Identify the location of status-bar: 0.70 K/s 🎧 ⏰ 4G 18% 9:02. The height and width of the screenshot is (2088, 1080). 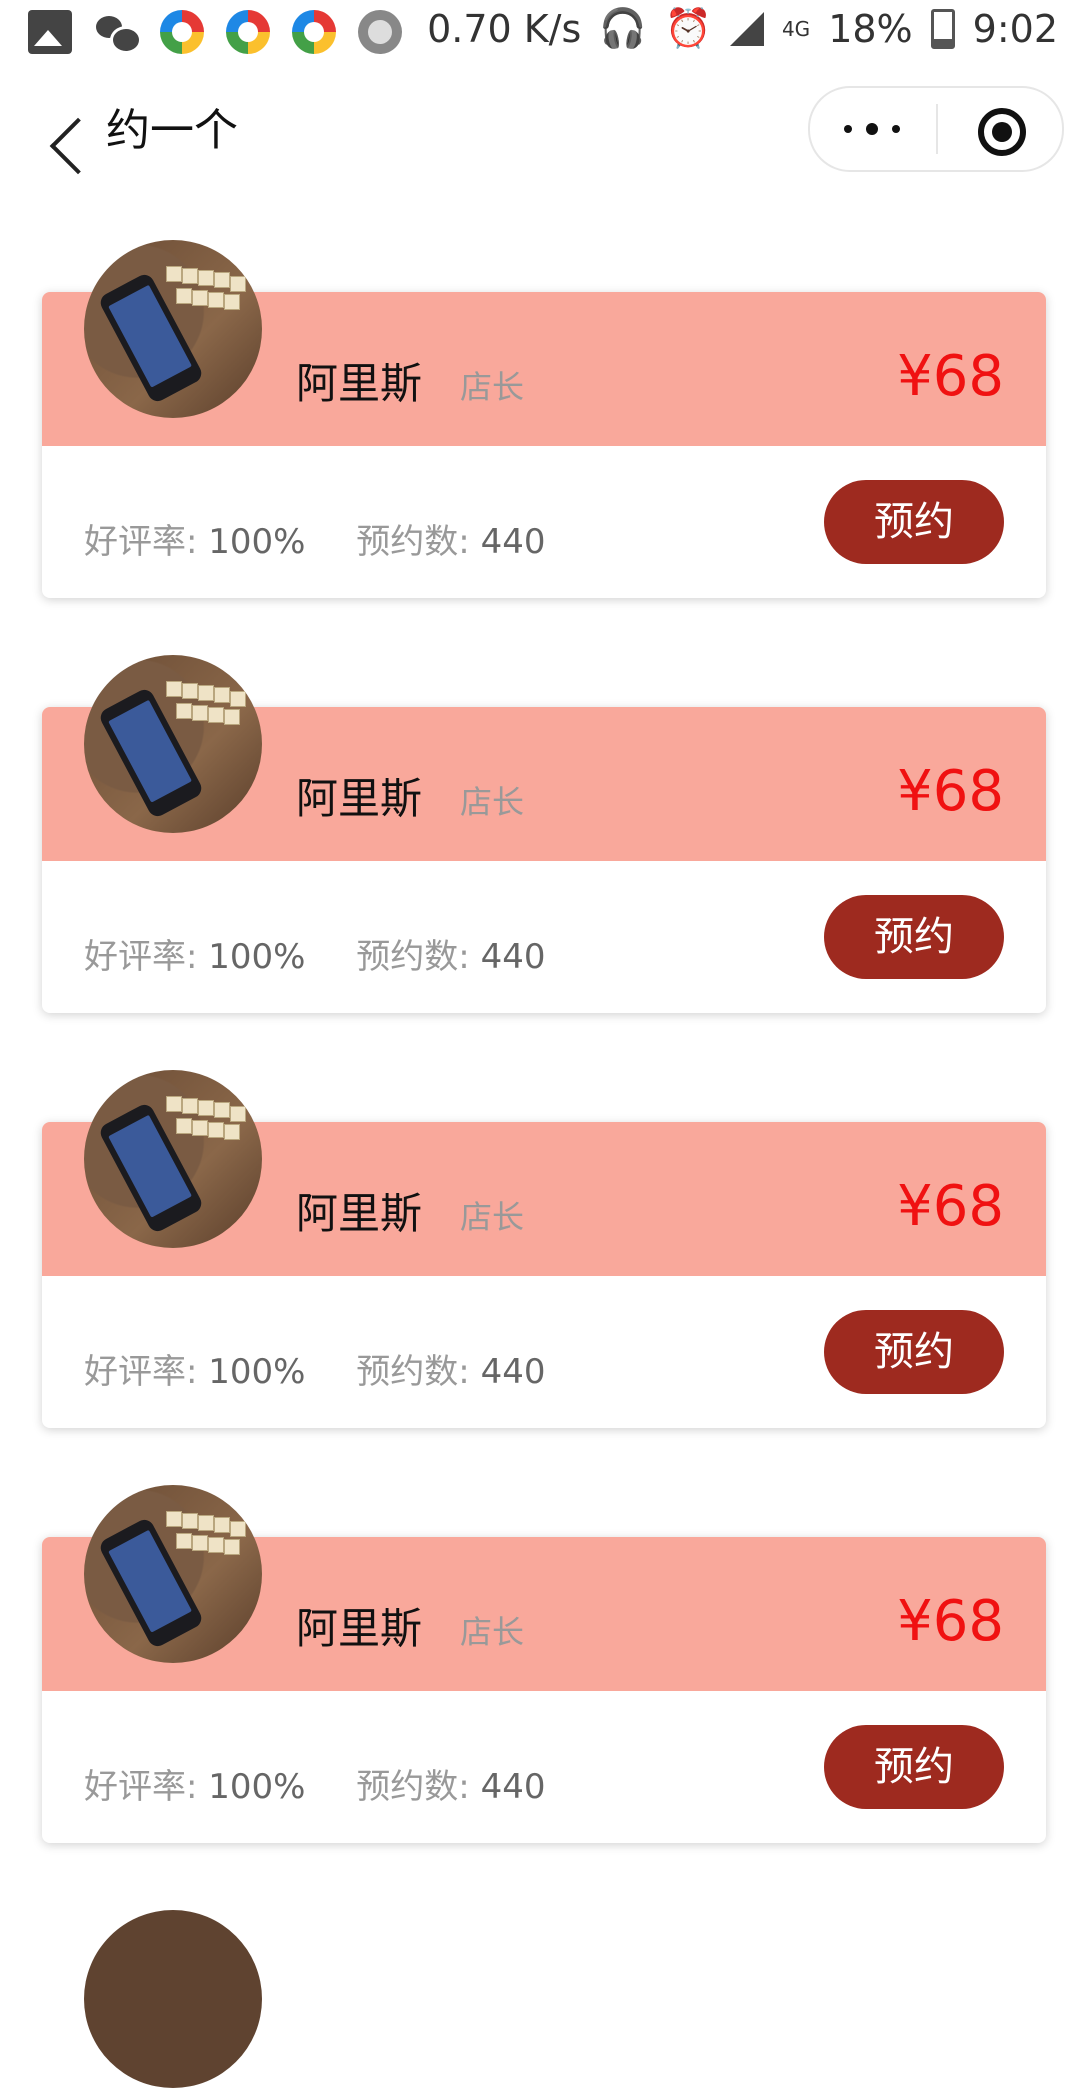
(540, 32).